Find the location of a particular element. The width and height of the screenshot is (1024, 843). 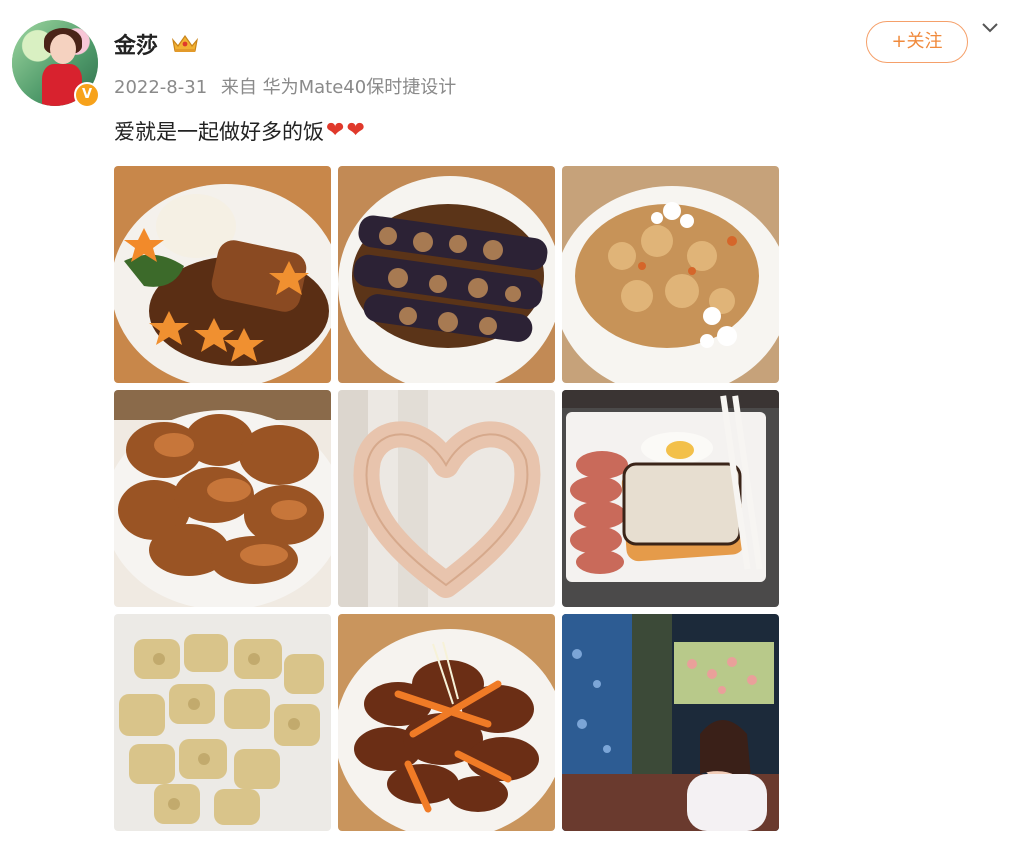

photo-heart-hands is located at coordinates (446, 498).